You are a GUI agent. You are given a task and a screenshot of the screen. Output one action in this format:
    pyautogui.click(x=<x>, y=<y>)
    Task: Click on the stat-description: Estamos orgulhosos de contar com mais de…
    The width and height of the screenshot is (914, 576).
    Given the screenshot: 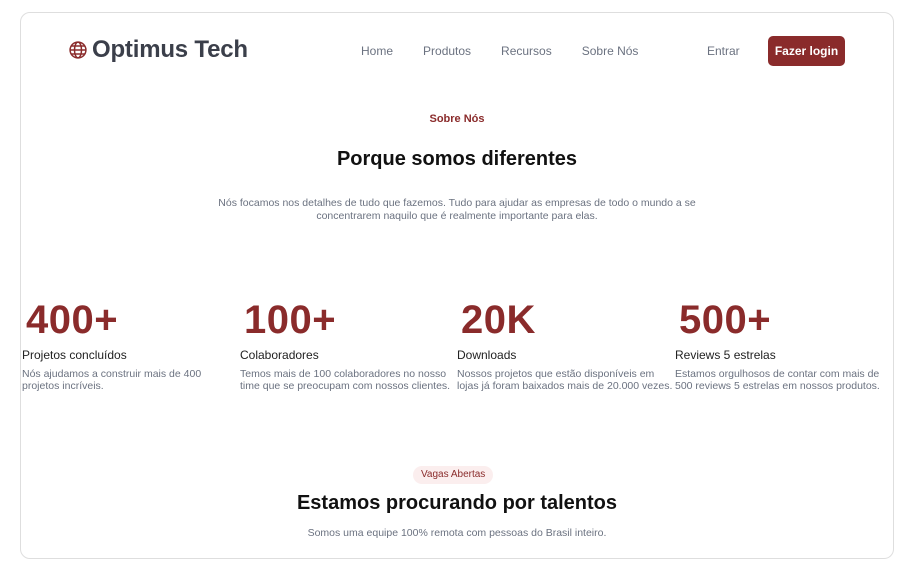 What is the action you would take?
    pyautogui.click(x=777, y=380)
    